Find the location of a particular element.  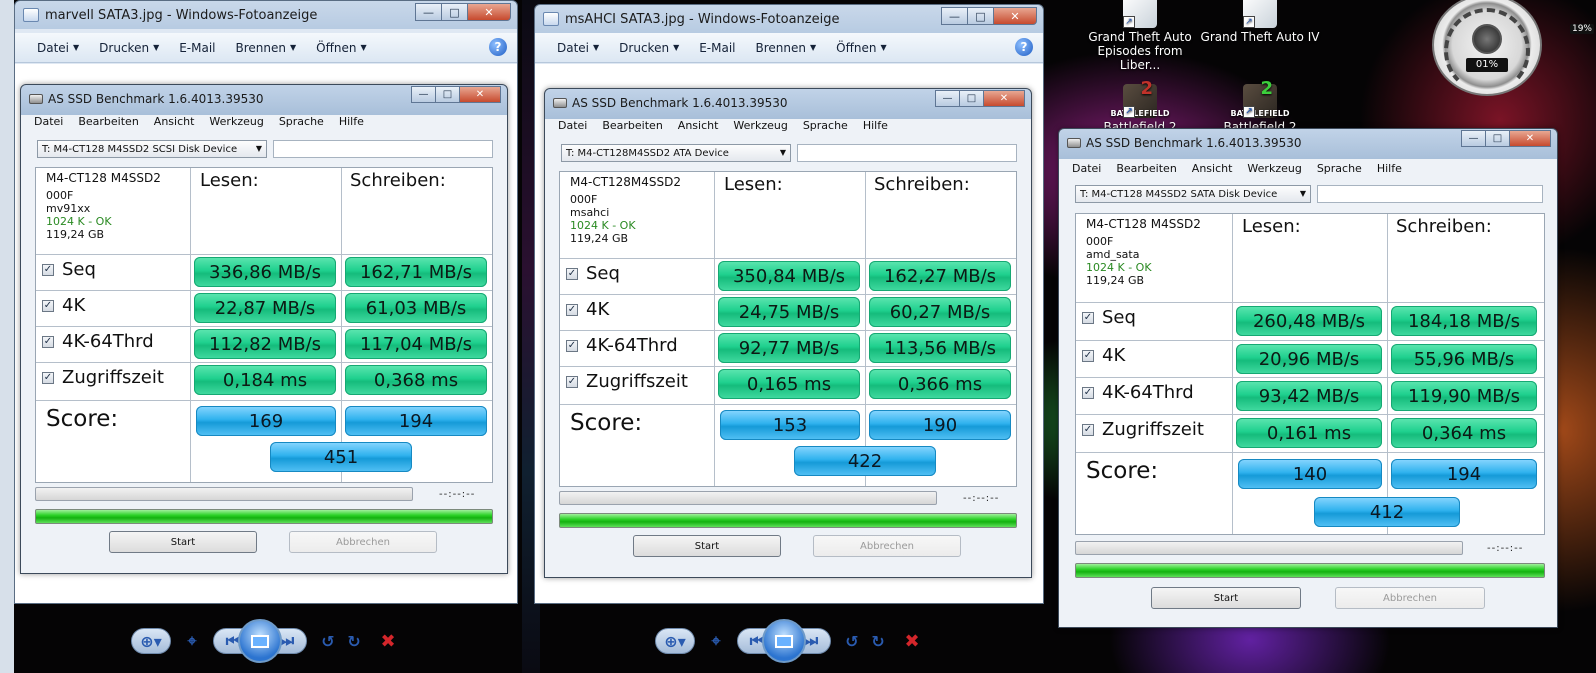

desktop-icon-battlefield-2: 2 BATTLEFIELD ↗ Battlefield 2 is located at coordinates (1140, 106).